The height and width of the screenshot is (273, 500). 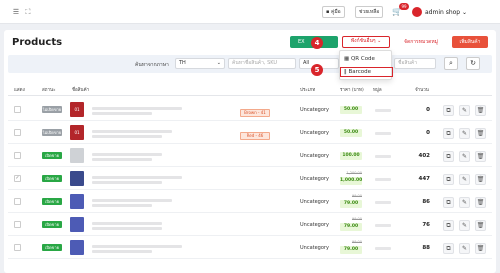 I want to click on add-product-button: เพิ่มสินค้า, so click(x=470, y=42).